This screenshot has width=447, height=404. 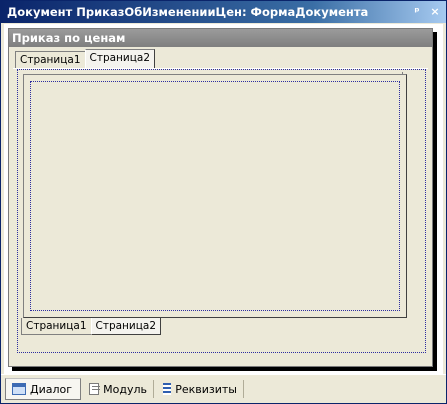 I want to click on module-icon, so click(x=95, y=389).